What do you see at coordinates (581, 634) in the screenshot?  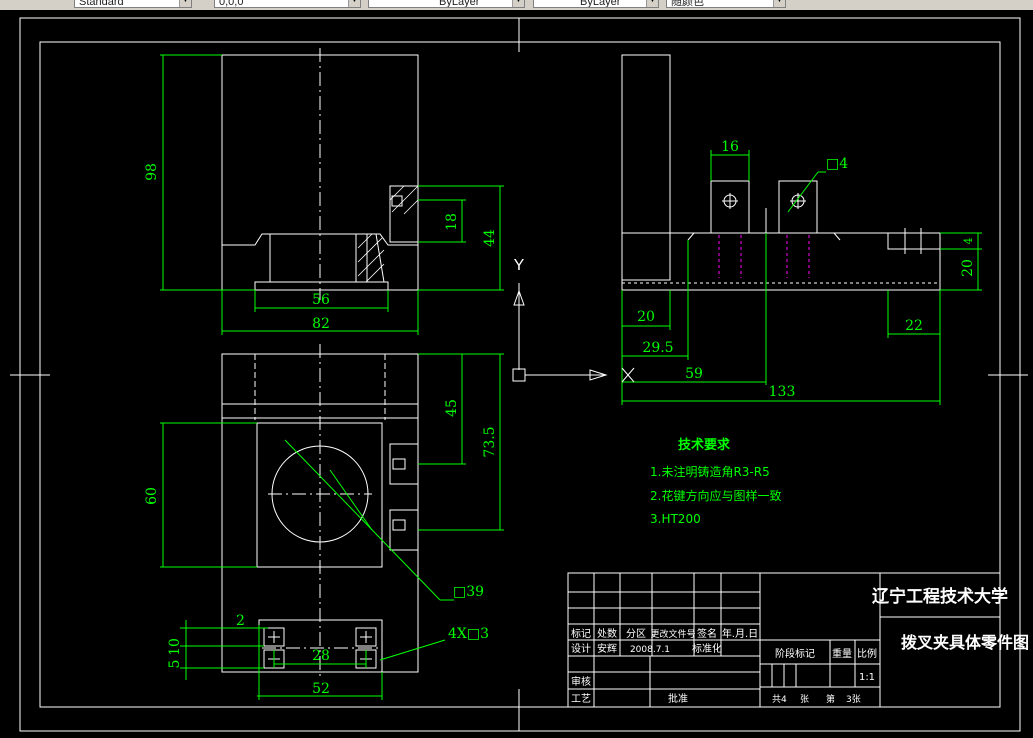 I see `th-mark: 标记` at bounding box center [581, 634].